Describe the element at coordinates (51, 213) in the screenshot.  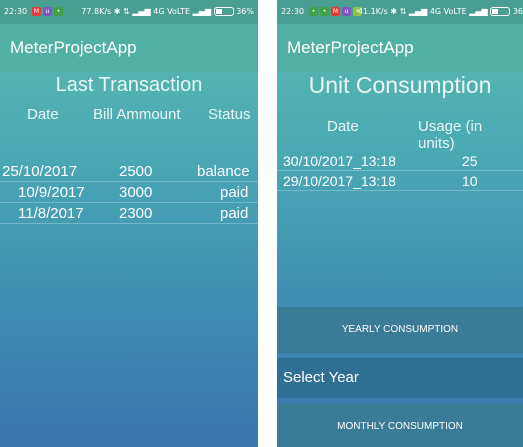
I see `cell-date: 11/8/2017` at that location.